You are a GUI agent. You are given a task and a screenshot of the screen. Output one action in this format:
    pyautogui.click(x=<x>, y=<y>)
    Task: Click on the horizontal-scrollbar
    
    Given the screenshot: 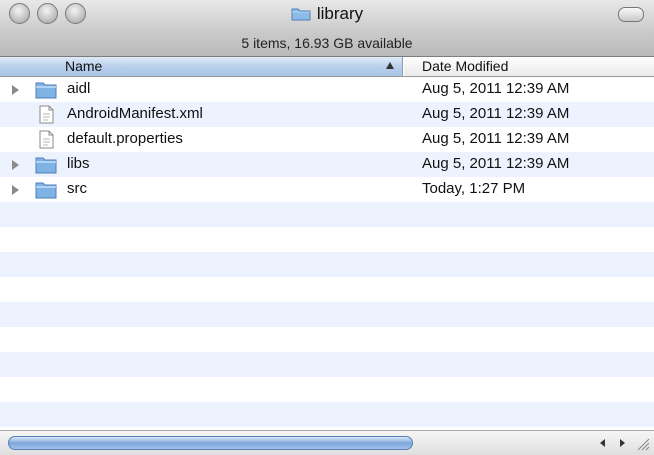 What is the action you would take?
    pyautogui.click(x=327, y=442)
    